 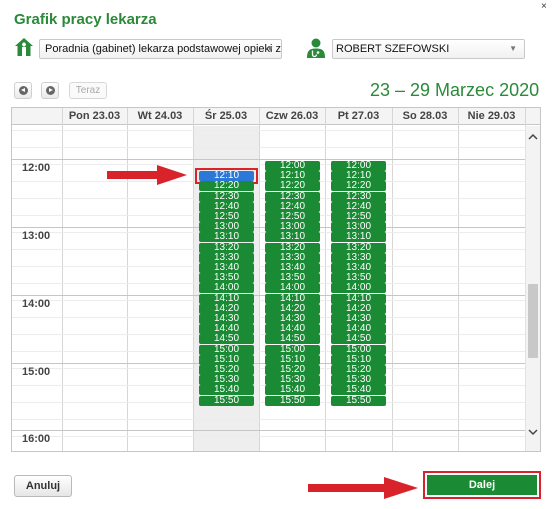 What do you see at coordinates (226, 176) in the screenshot?
I see `time-slot-selected: 12:10` at bounding box center [226, 176].